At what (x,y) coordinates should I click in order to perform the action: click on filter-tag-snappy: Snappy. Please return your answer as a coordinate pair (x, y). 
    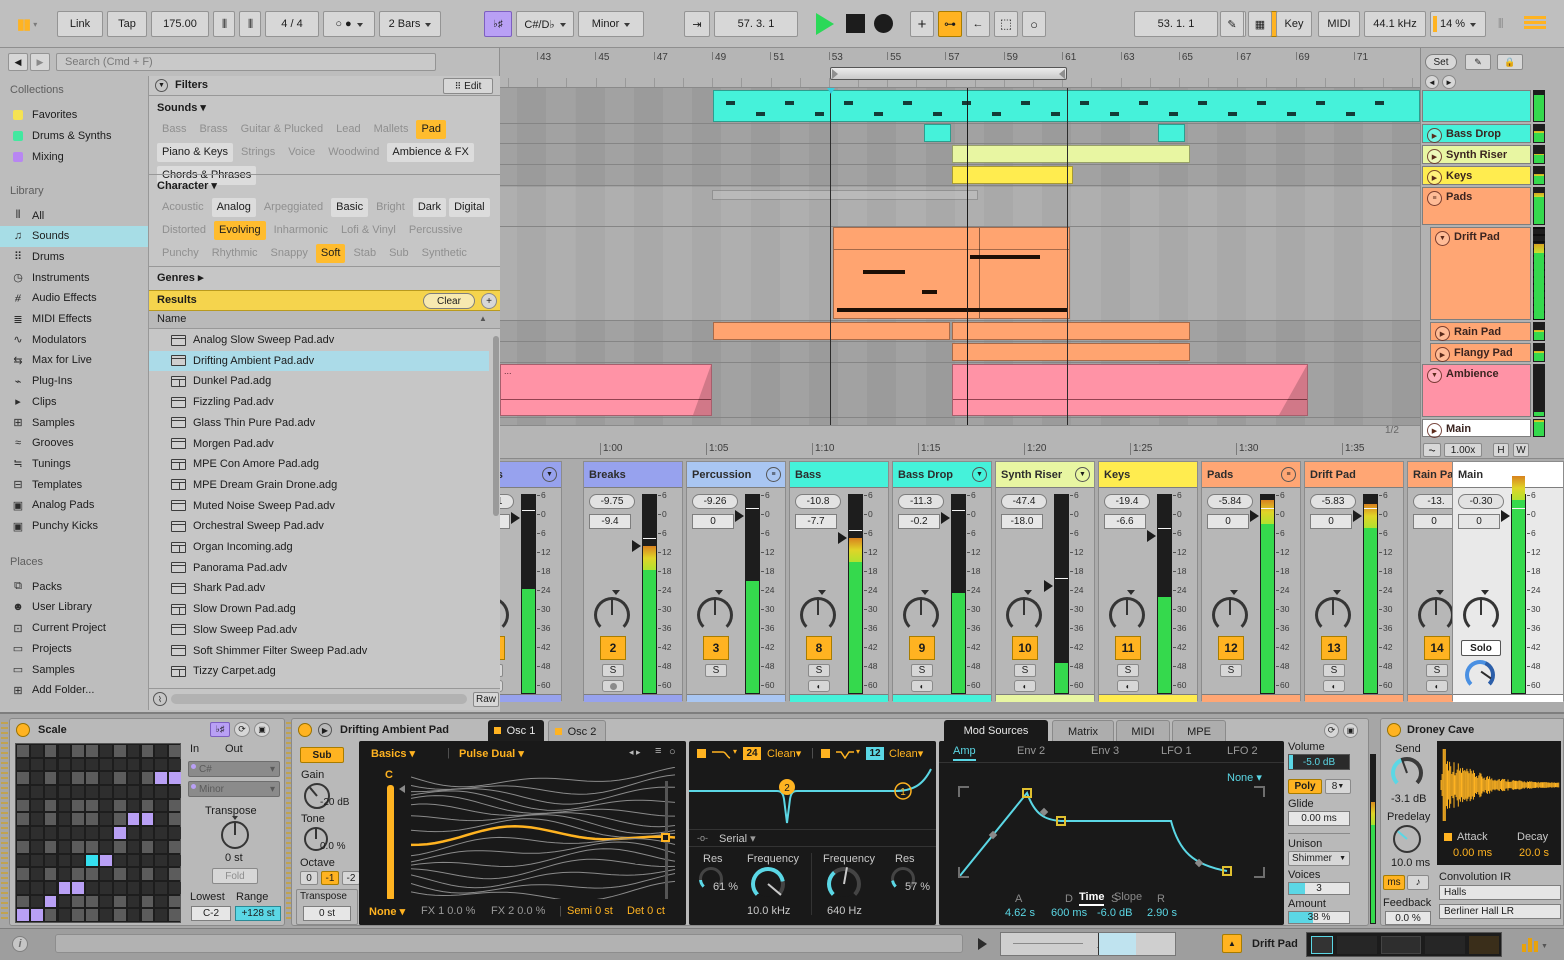
    Looking at the image, I should click on (289, 253).